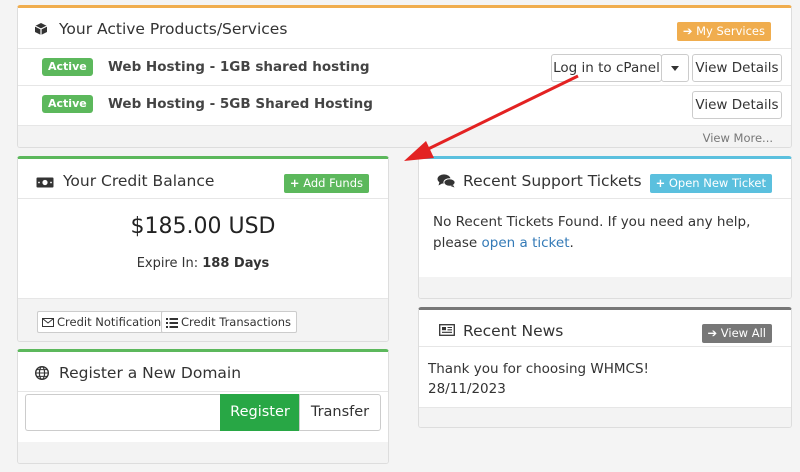 This screenshot has width=800, height=472. What do you see at coordinates (513, 331) in the screenshot?
I see `news-title: Recent News` at bounding box center [513, 331].